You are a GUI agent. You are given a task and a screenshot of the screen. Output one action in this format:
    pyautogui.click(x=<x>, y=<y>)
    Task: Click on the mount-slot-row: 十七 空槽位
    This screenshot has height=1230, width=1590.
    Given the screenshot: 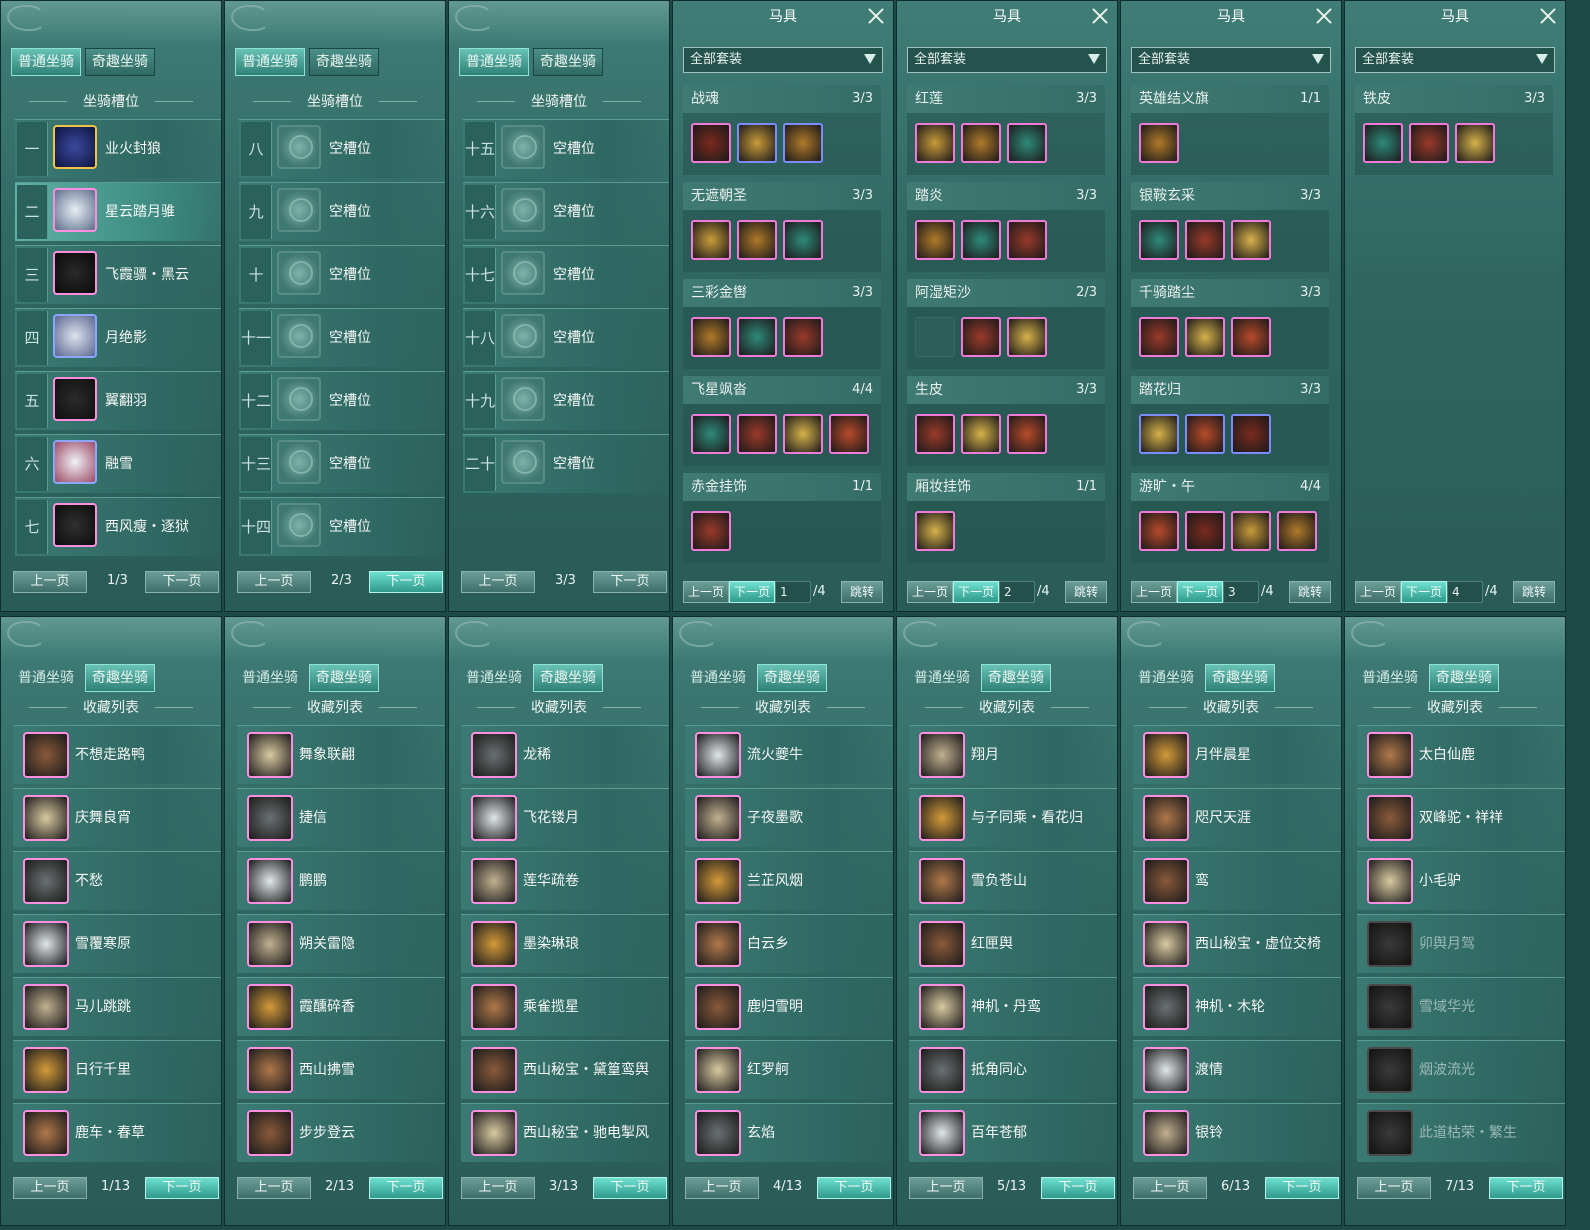 What is the action you would take?
    pyautogui.click(x=566, y=274)
    